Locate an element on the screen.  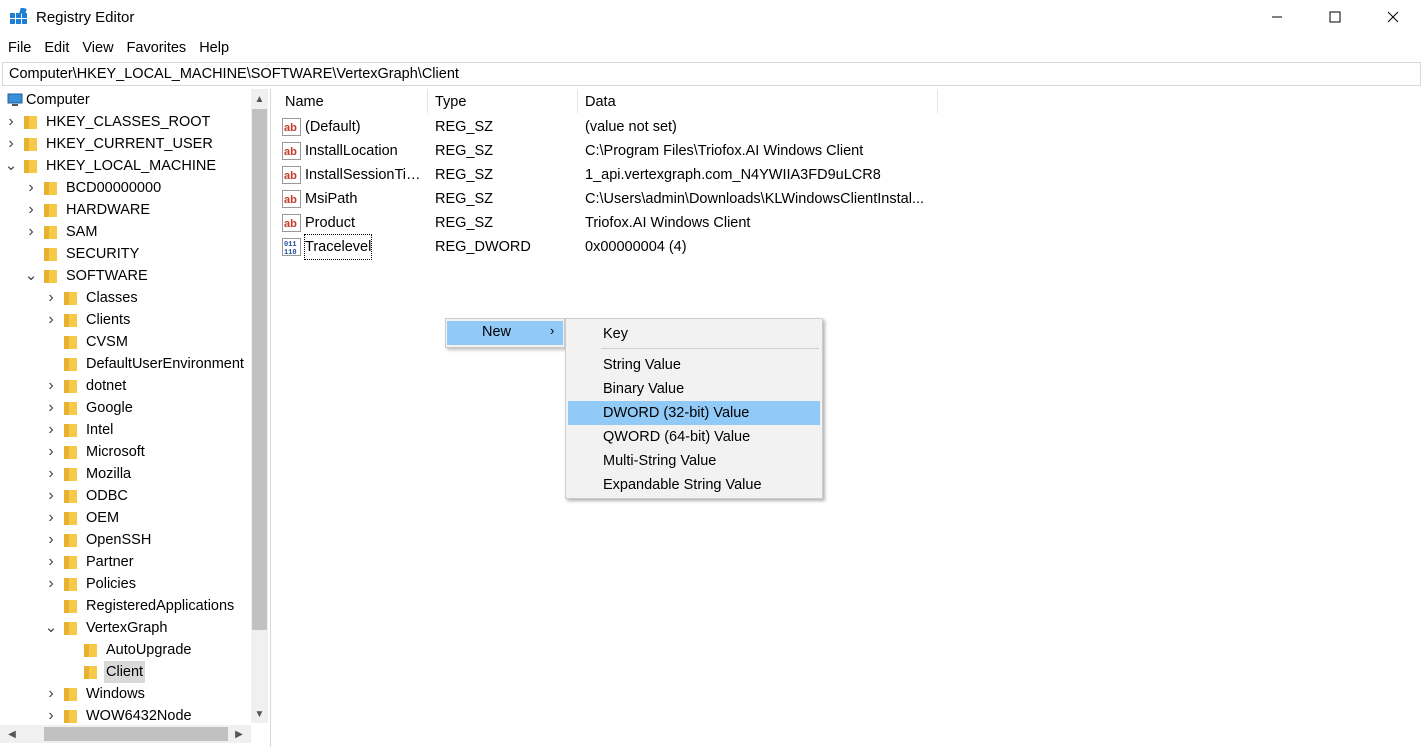
value-type: REG_DWORD is located at coordinates (483, 247).